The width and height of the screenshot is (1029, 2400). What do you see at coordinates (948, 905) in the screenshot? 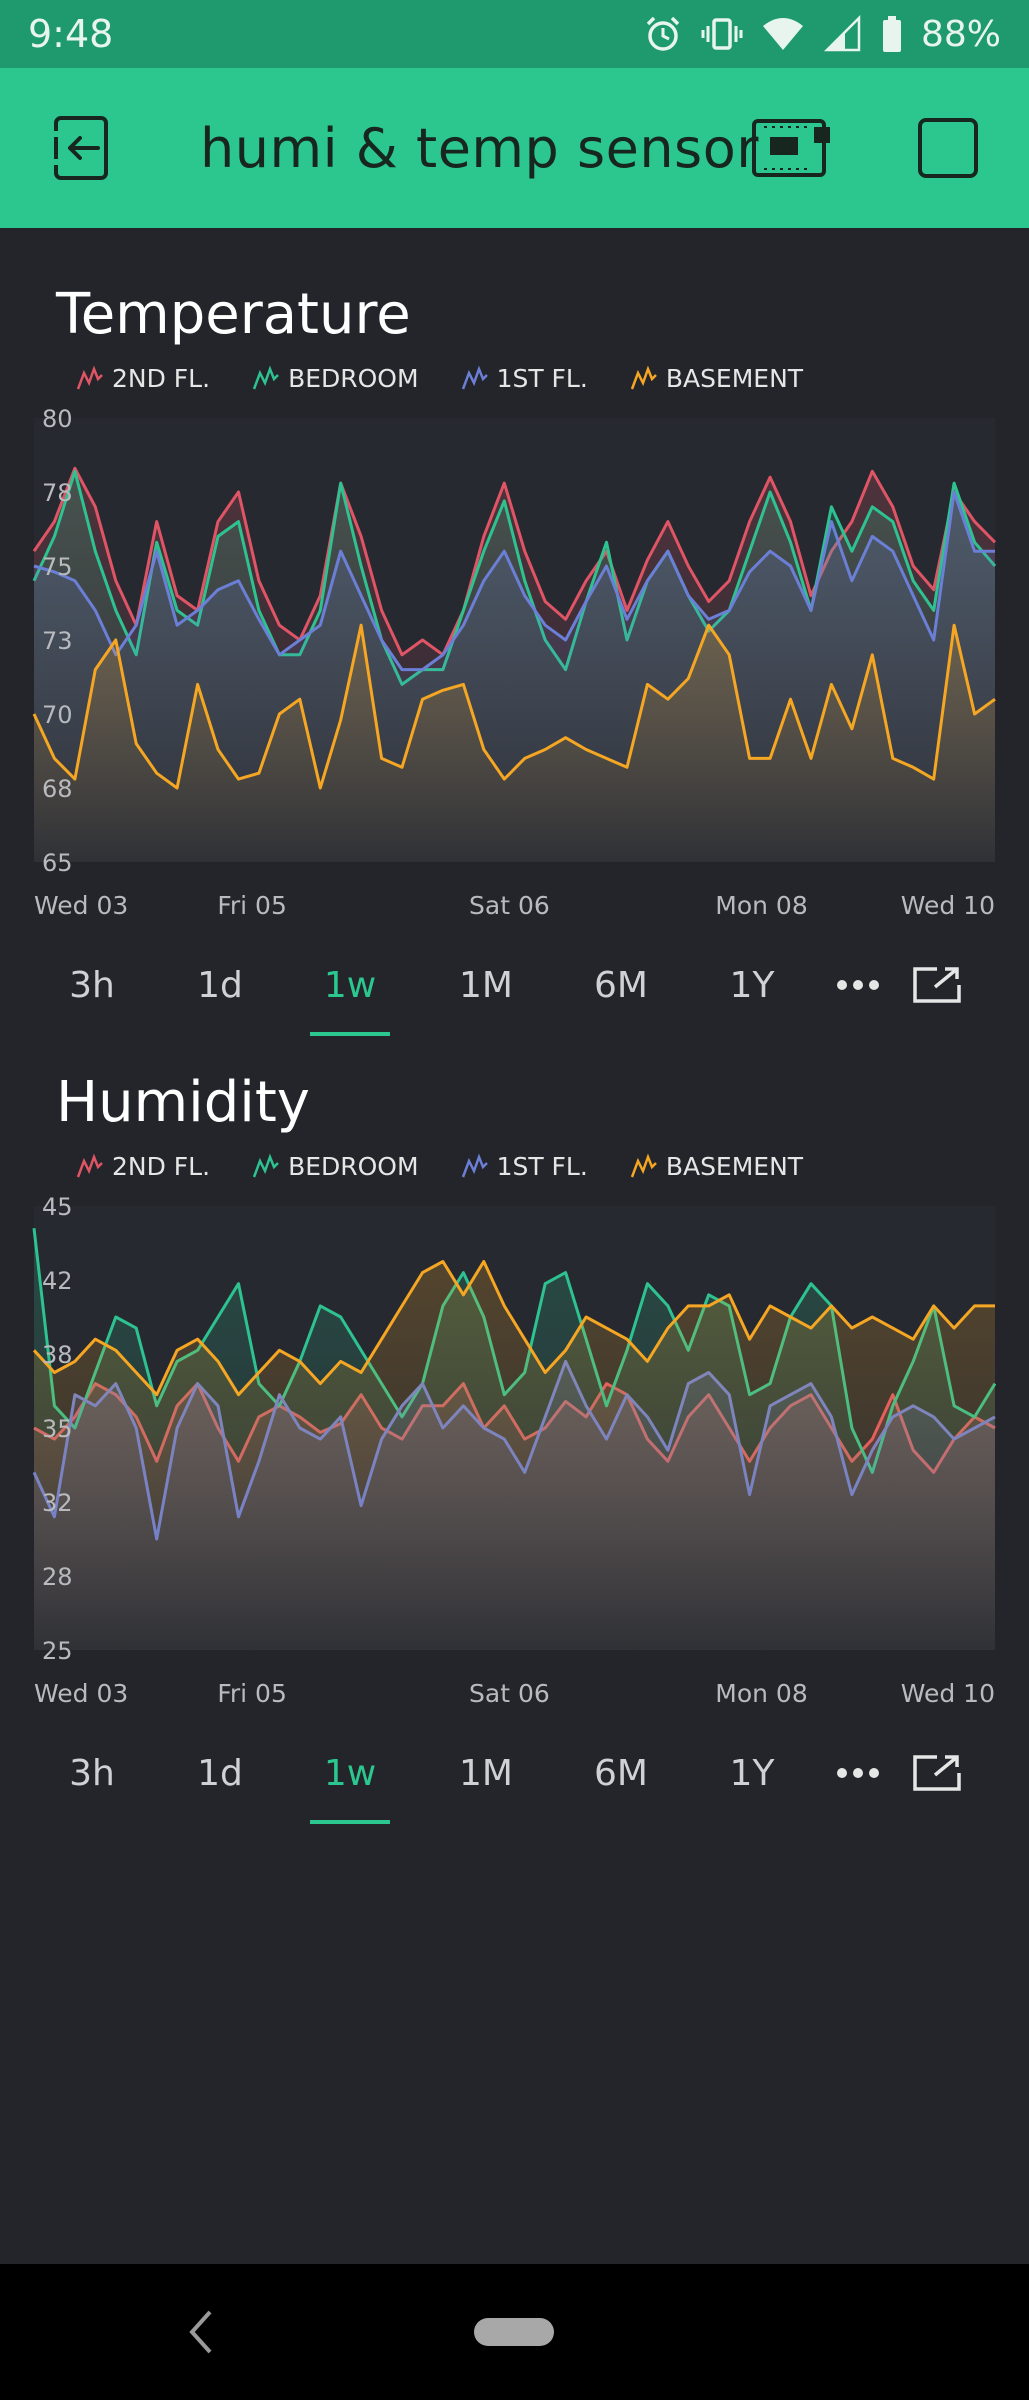
I see `x-tick-label: Wed 10` at bounding box center [948, 905].